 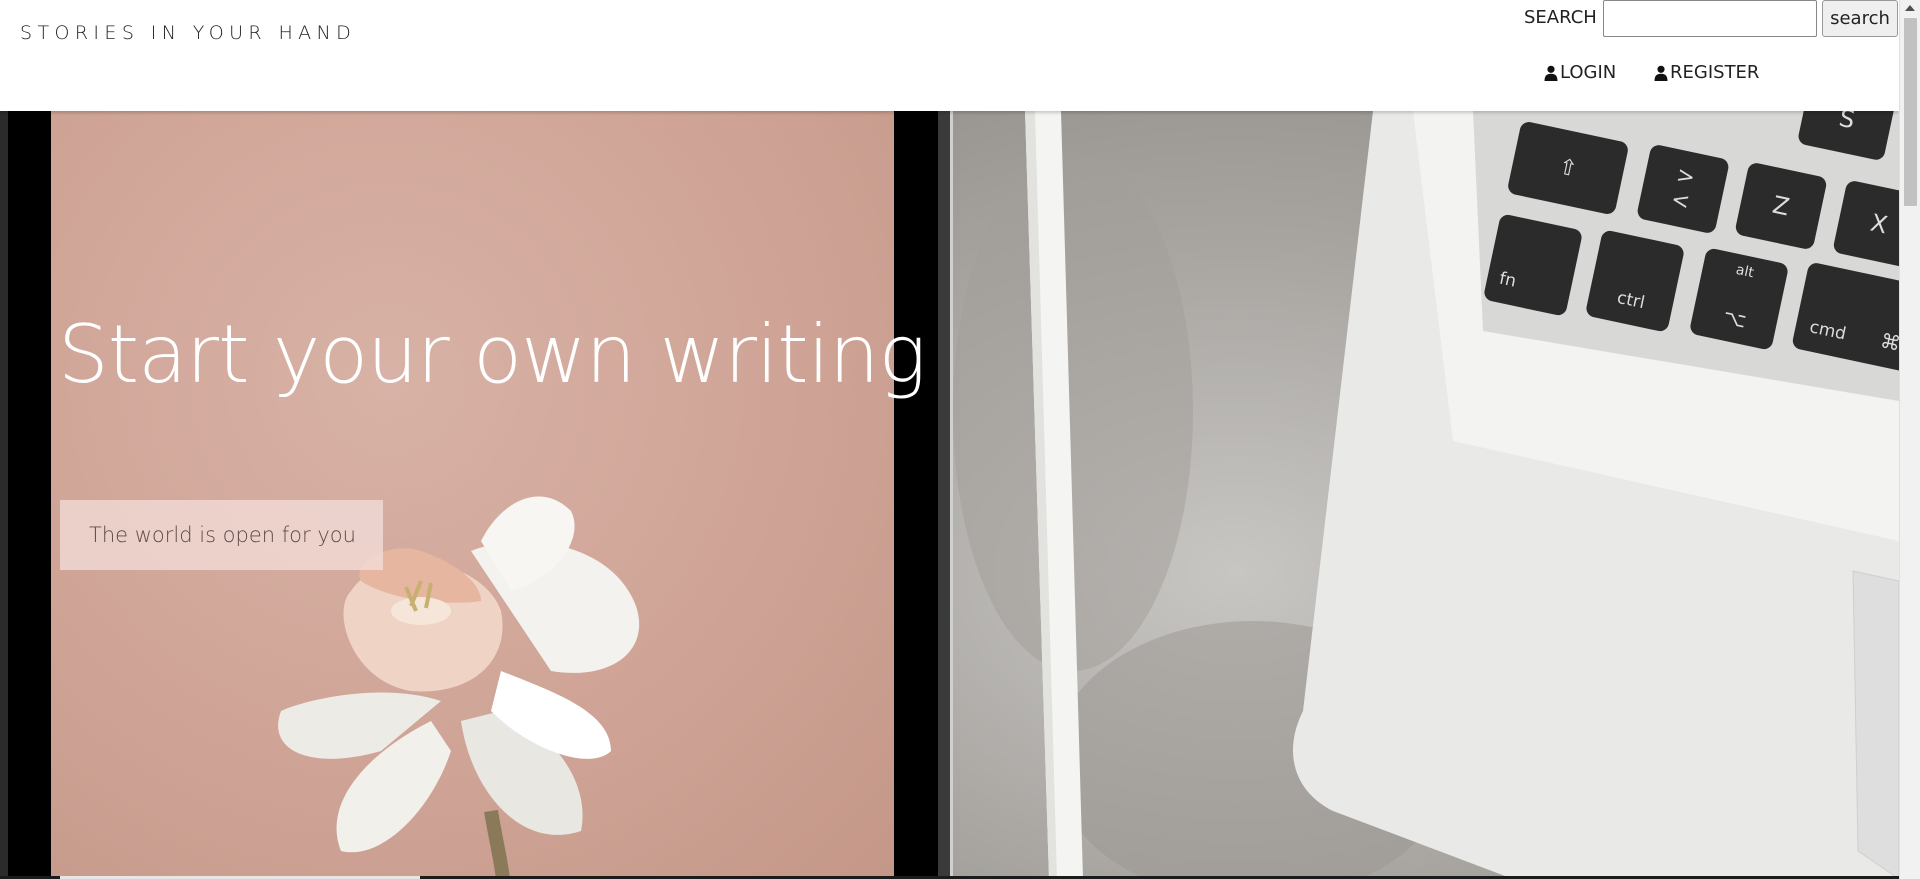 What do you see at coordinates (1680, 201) in the screenshot?
I see `key-less-label: <` at bounding box center [1680, 201].